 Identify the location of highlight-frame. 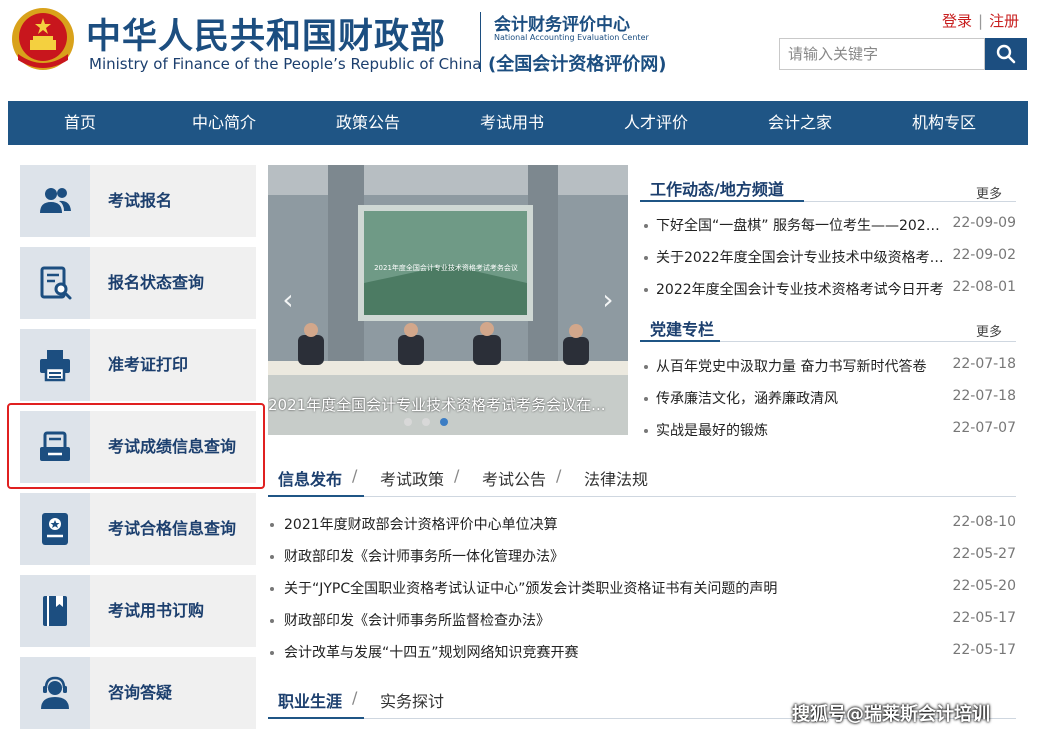
(136, 446).